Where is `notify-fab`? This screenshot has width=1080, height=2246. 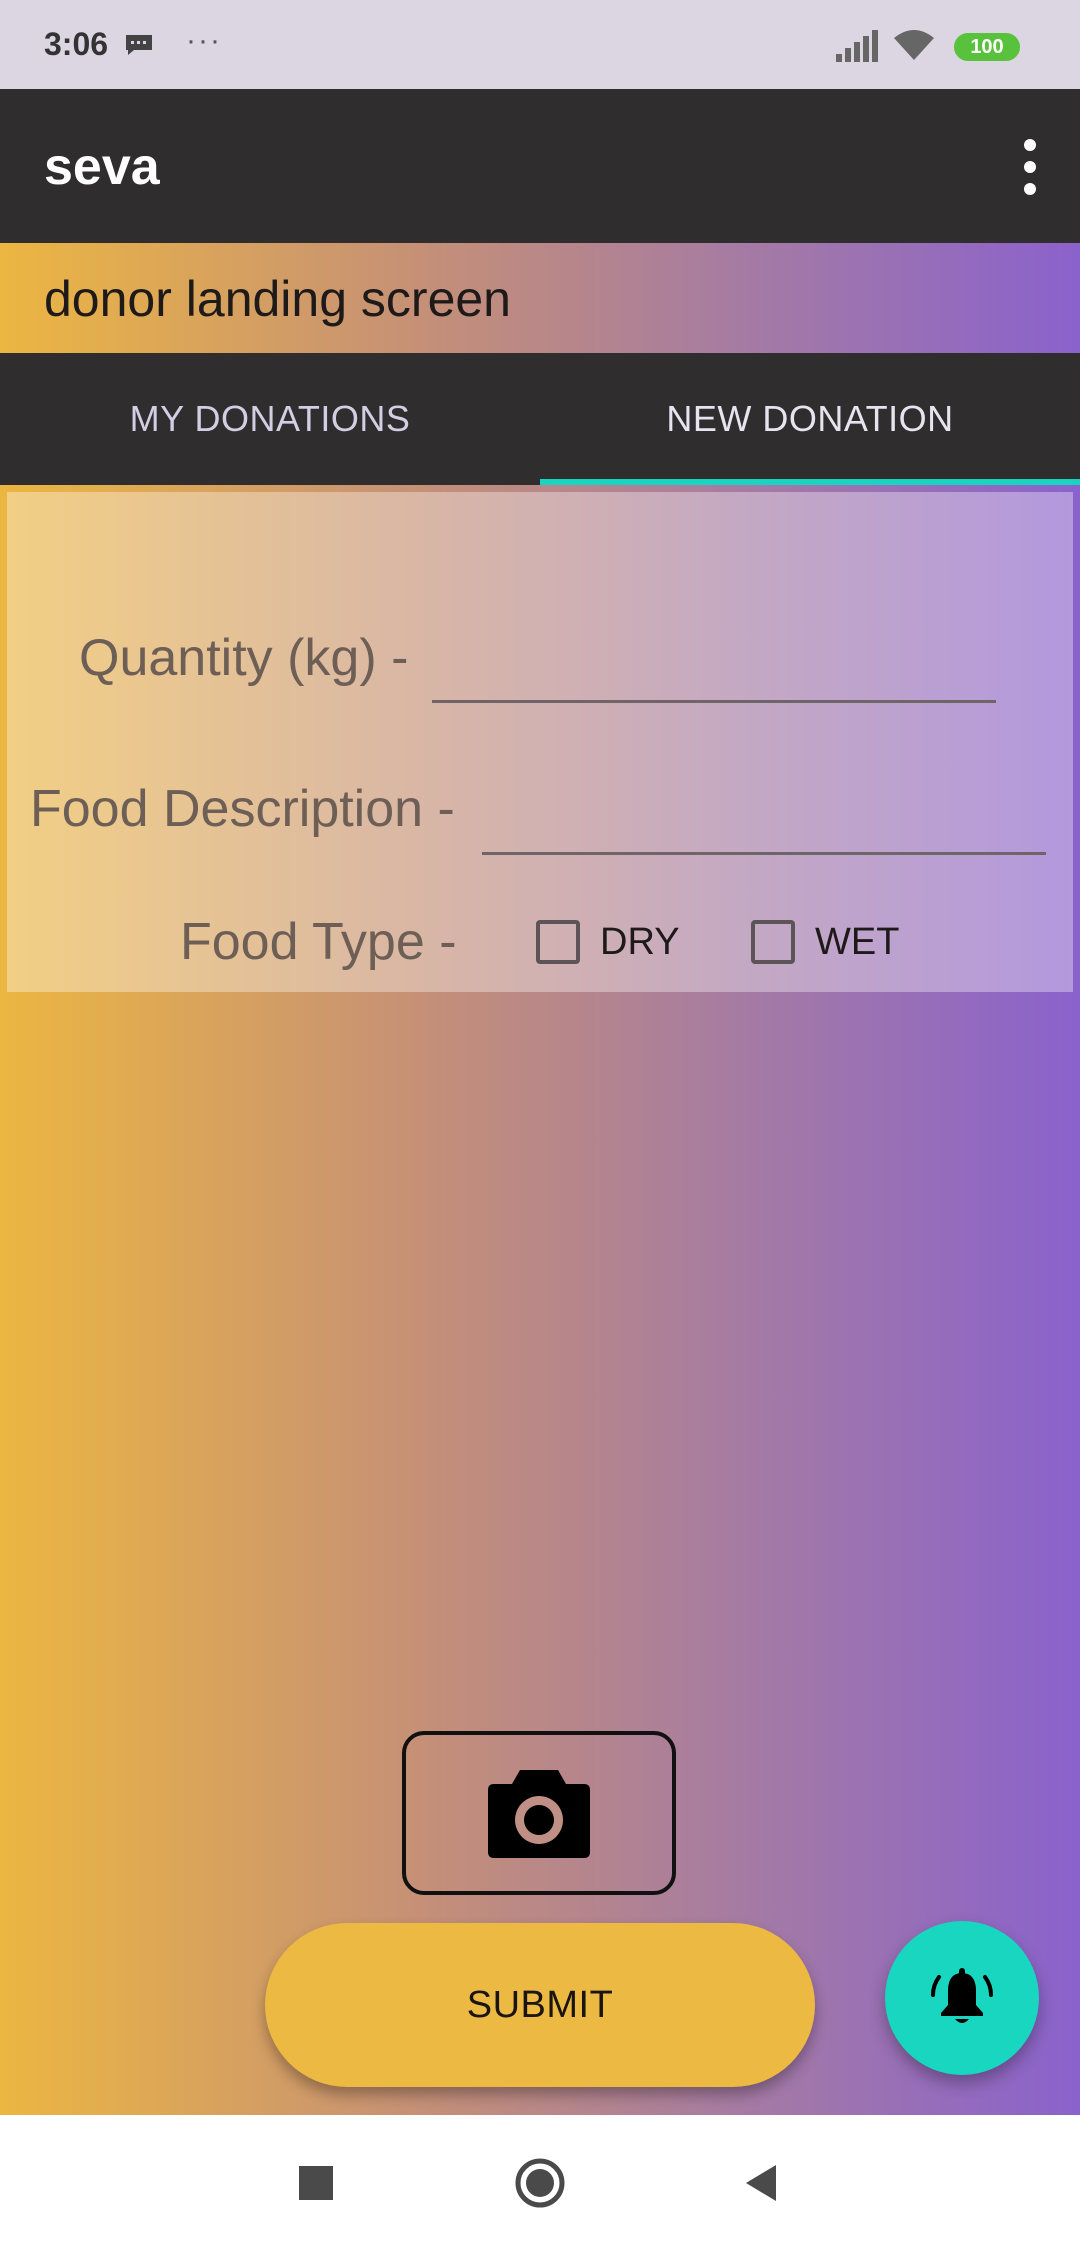 notify-fab is located at coordinates (962, 1998).